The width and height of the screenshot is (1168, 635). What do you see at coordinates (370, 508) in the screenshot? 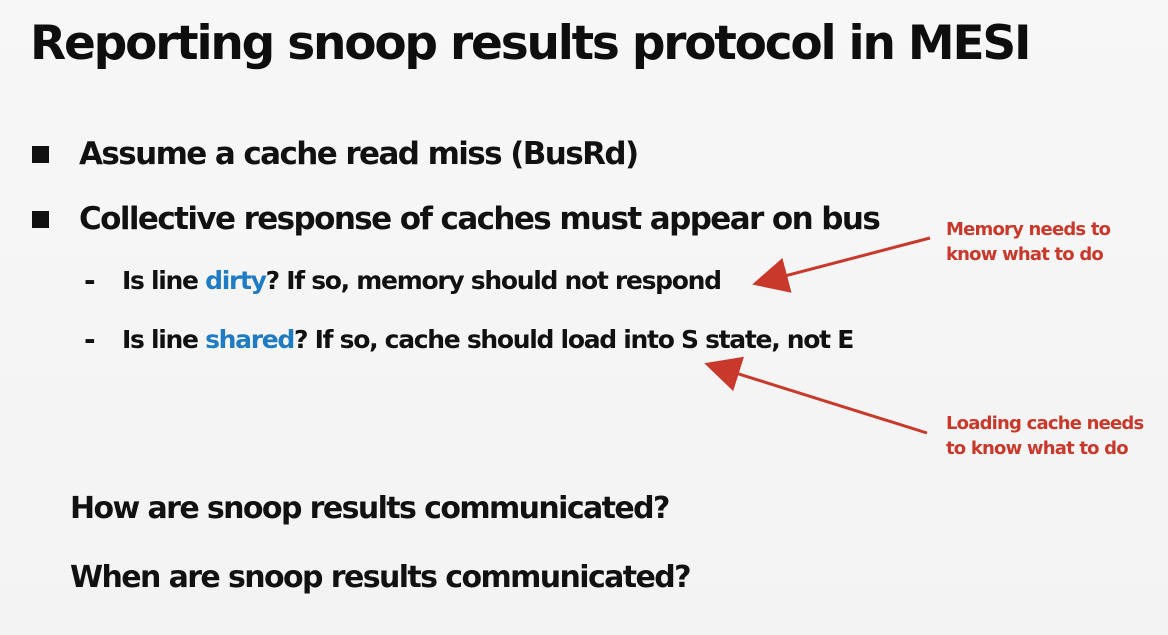
I see `question-how: How are snoop results communicated?` at bounding box center [370, 508].